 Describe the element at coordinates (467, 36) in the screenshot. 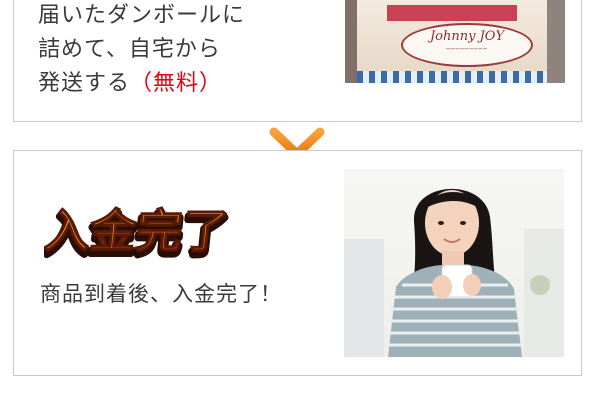

I see `box-label-title: Johnny JOY` at that location.